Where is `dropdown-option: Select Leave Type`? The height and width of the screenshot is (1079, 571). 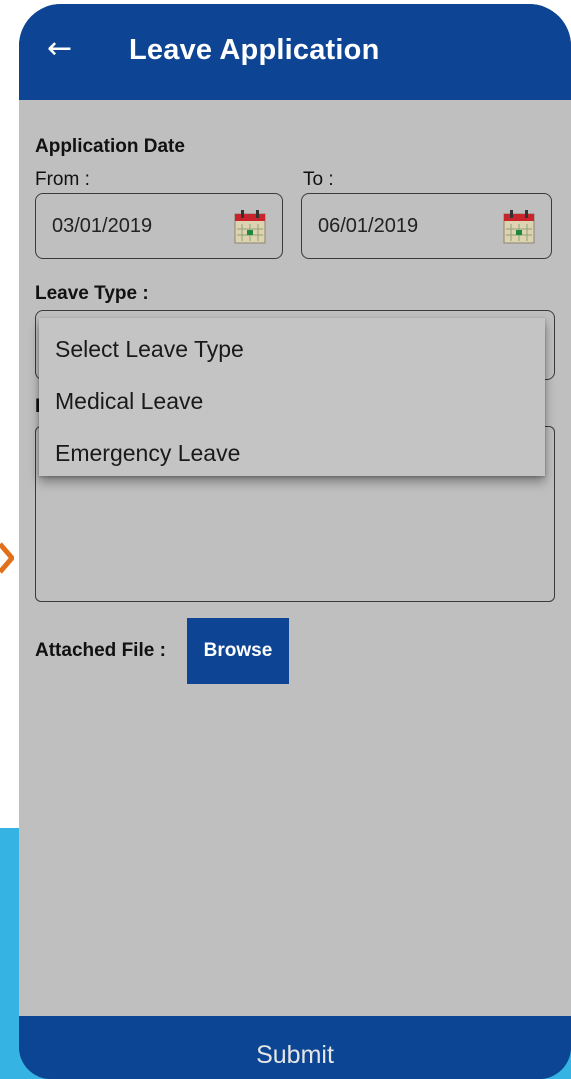 dropdown-option: Select Leave Type is located at coordinates (149, 349).